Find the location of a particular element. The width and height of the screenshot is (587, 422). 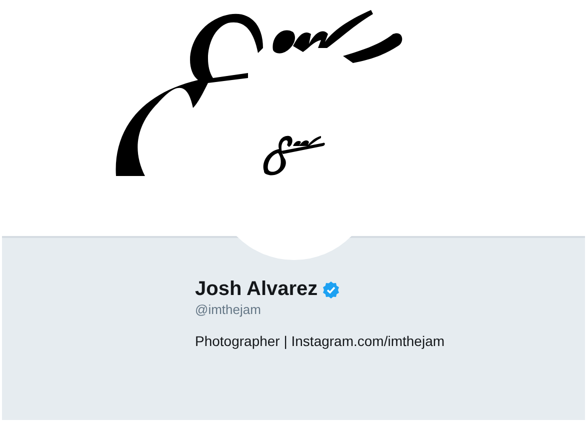

profile-bio: Photographer | Instagram.com/imthejam is located at coordinates (320, 341).